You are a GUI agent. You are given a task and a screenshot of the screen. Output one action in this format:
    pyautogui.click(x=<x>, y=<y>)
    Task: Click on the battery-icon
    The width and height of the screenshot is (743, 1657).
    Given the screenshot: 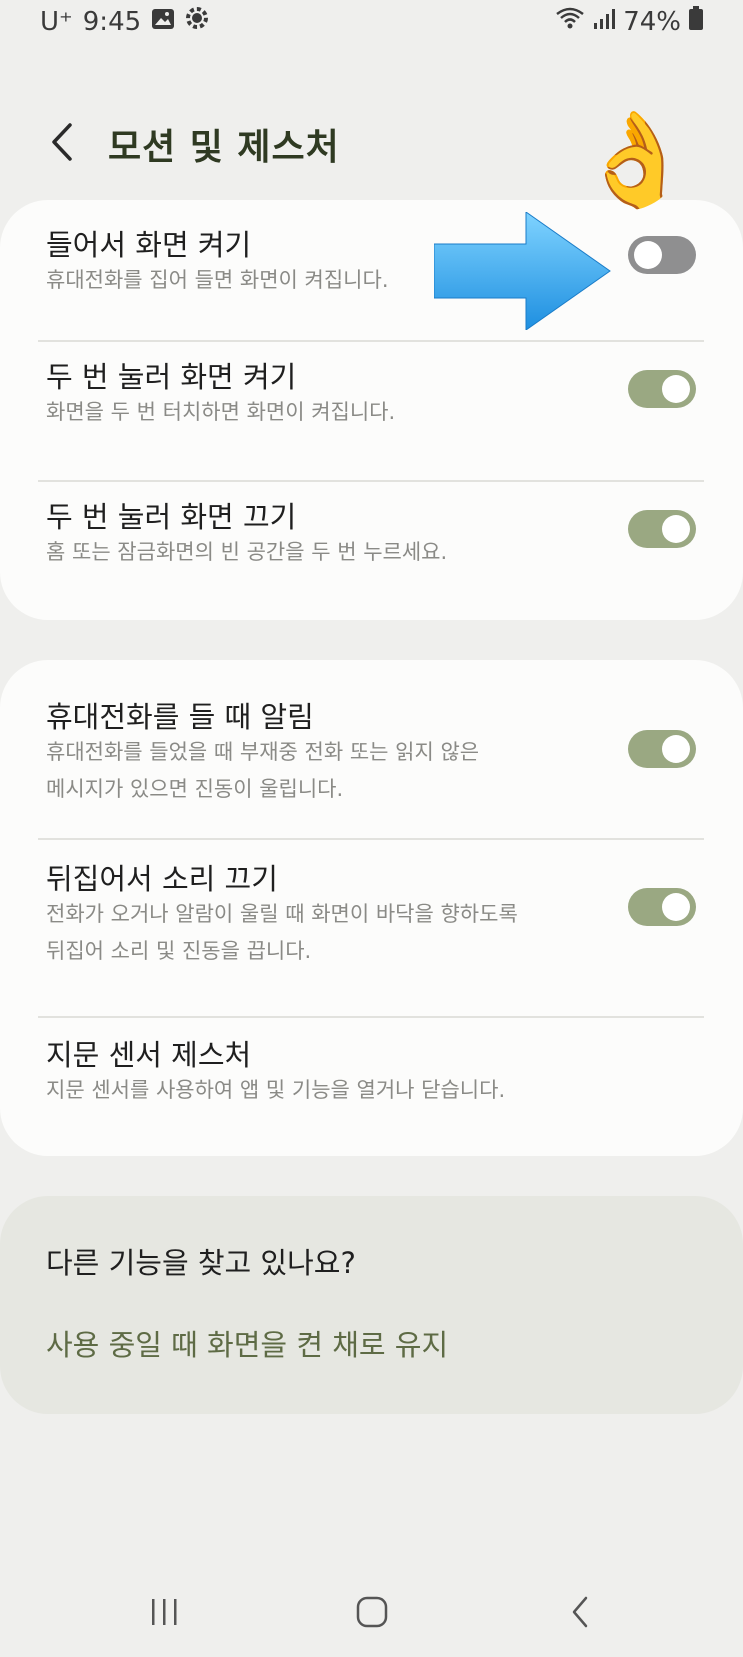 What is the action you would take?
    pyautogui.click(x=696, y=21)
    